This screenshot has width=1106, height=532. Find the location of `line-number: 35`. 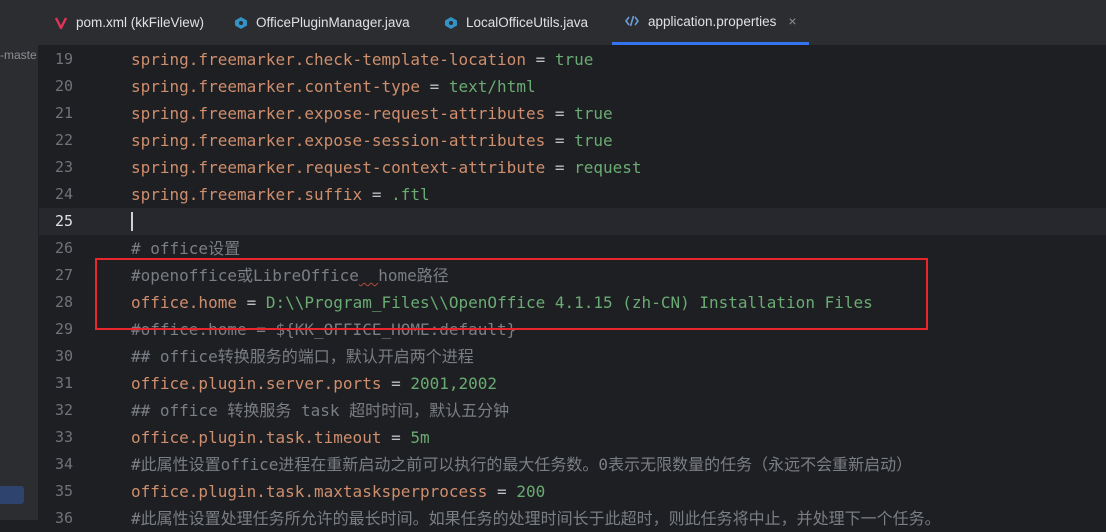

line-number: 35 is located at coordinates (63, 491).